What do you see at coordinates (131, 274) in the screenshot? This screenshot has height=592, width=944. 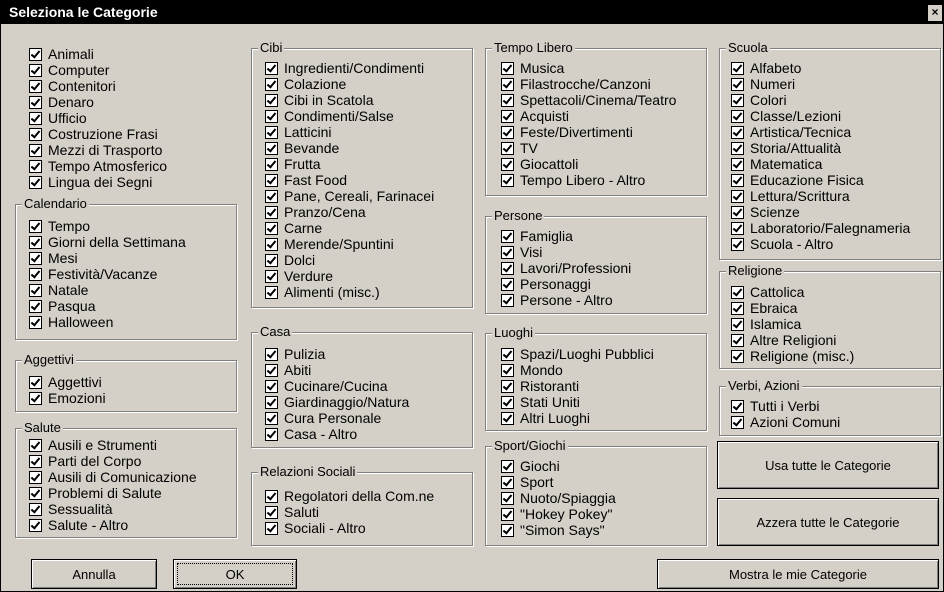 I see `category-festivit-vacanze: Festività/Vacanze` at bounding box center [131, 274].